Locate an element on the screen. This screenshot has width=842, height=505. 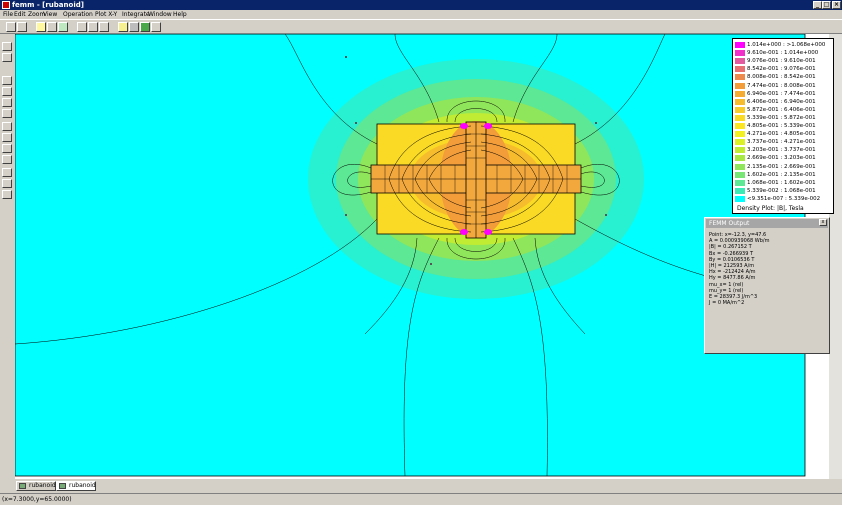
window-titlebar: femm - [rubanoid] _ □ × is located at coordinates (421, 5).